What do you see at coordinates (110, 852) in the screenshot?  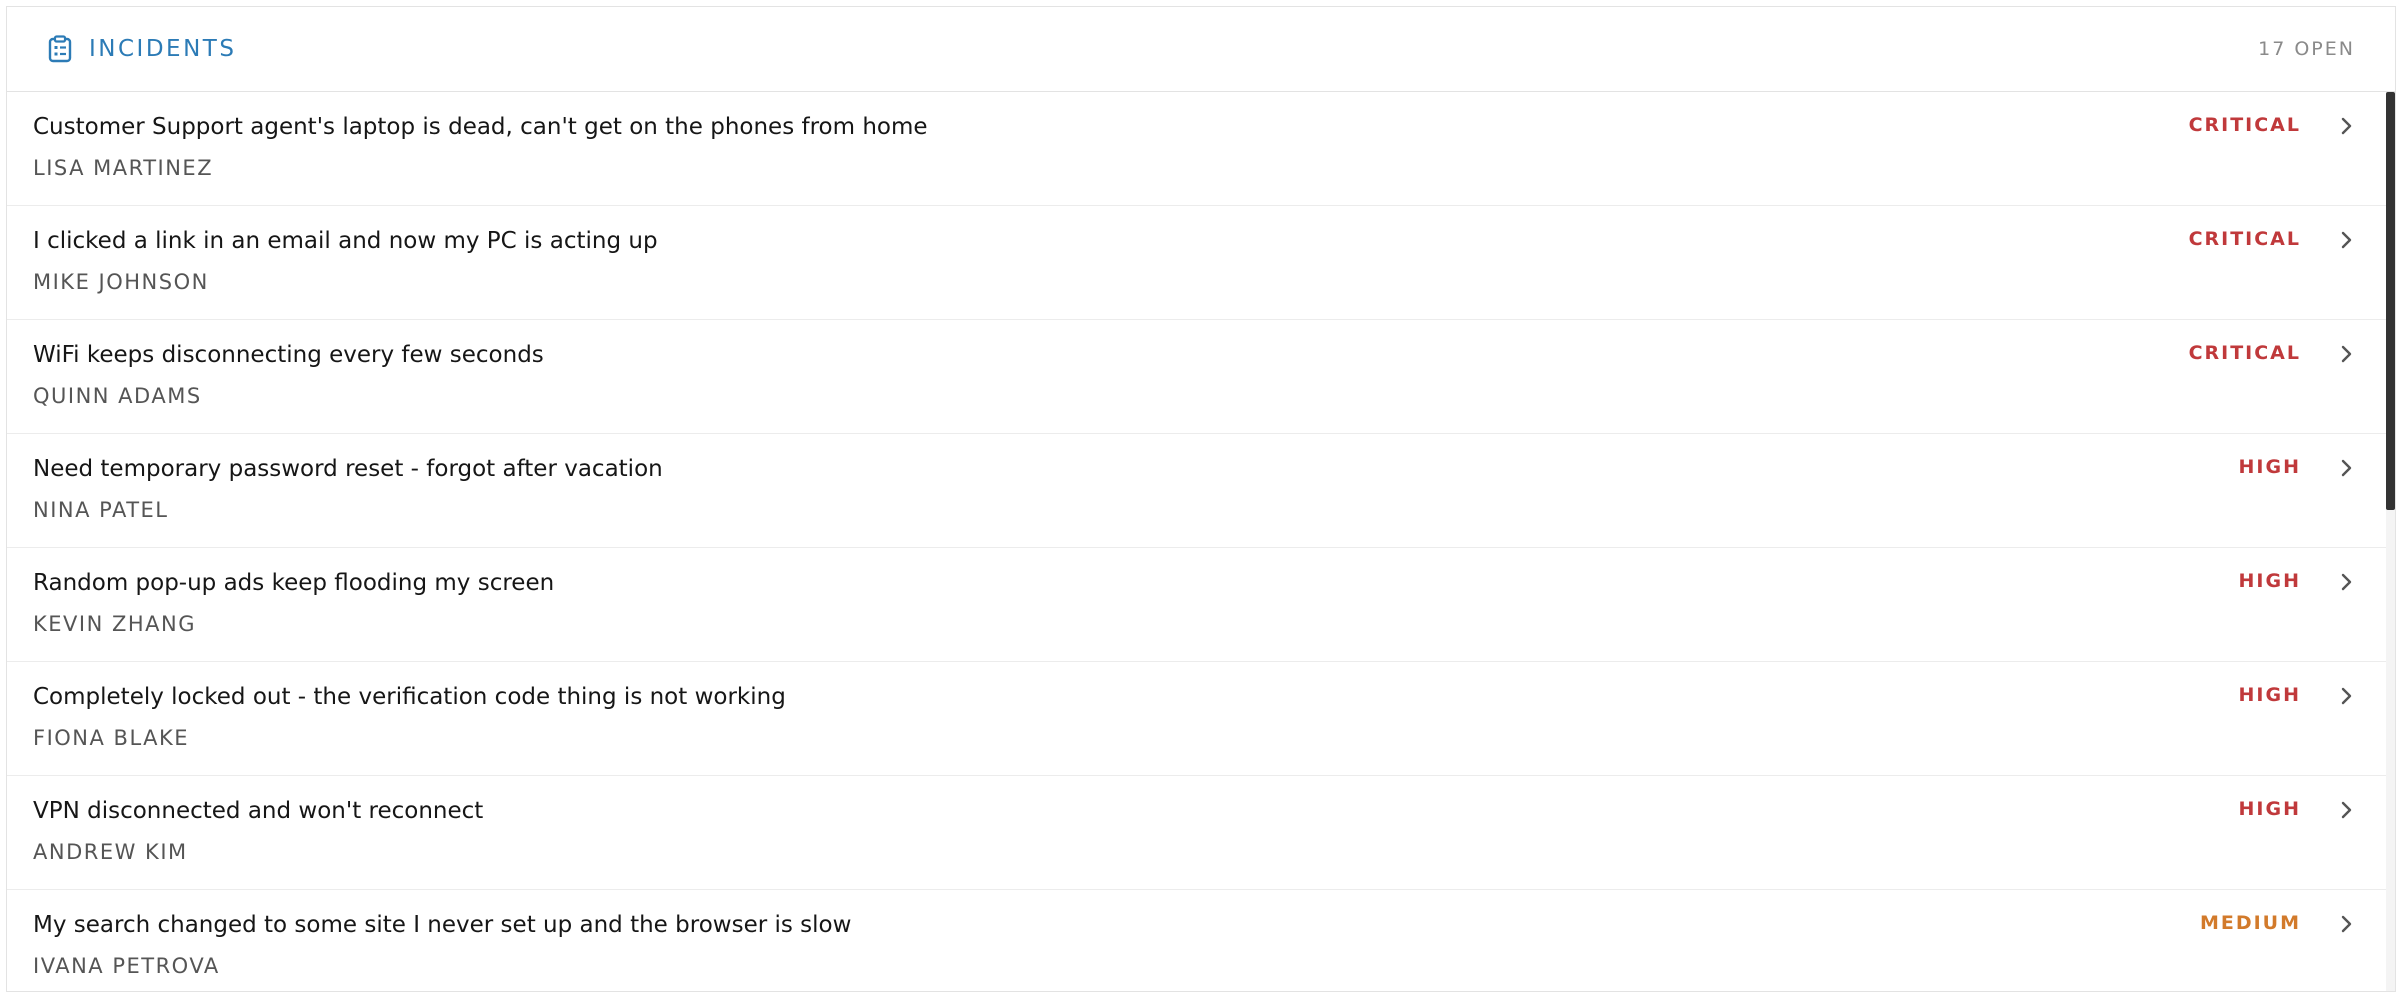 I see `incident-reporter: ANDREW KIM` at bounding box center [110, 852].